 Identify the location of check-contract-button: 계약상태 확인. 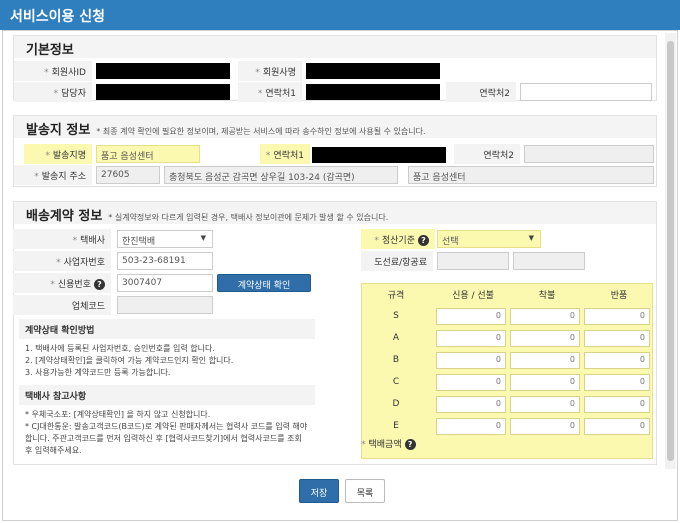
(264, 283).